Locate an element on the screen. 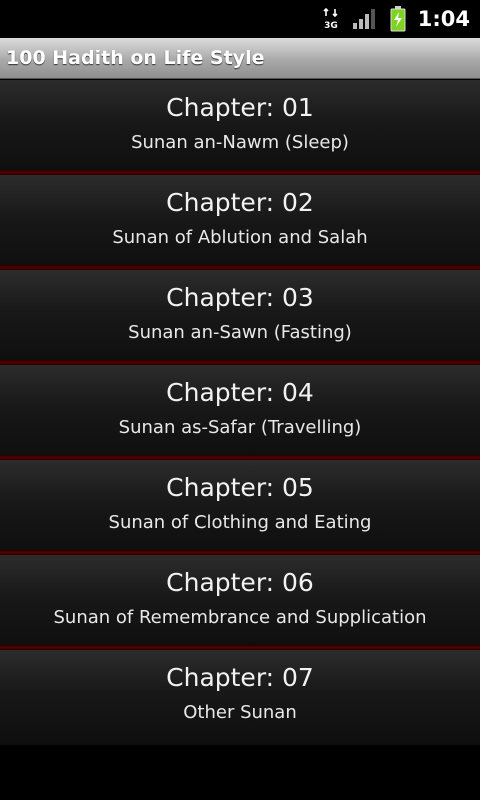 The height and width of the screenshot is (800, 480). signal-icon is located at coordinates (365, 19).